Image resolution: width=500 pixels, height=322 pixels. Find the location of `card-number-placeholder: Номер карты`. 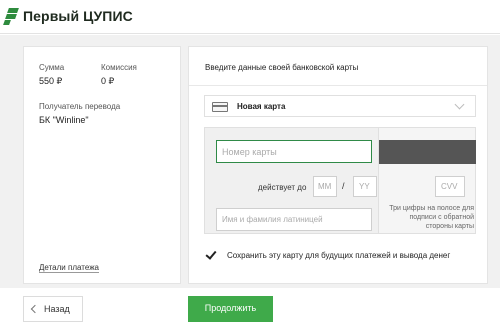

card-number-placeholder: Номер карты is located at coordinates (249, 151).